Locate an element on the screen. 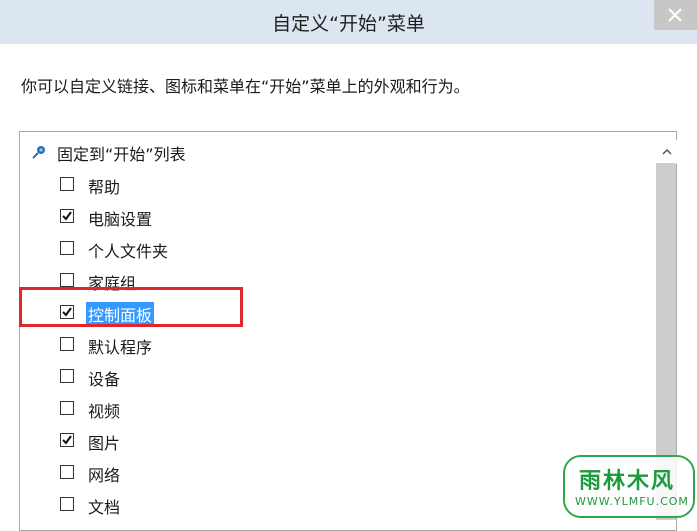  annotation-highlight-box is located at coordinates (131, 307).